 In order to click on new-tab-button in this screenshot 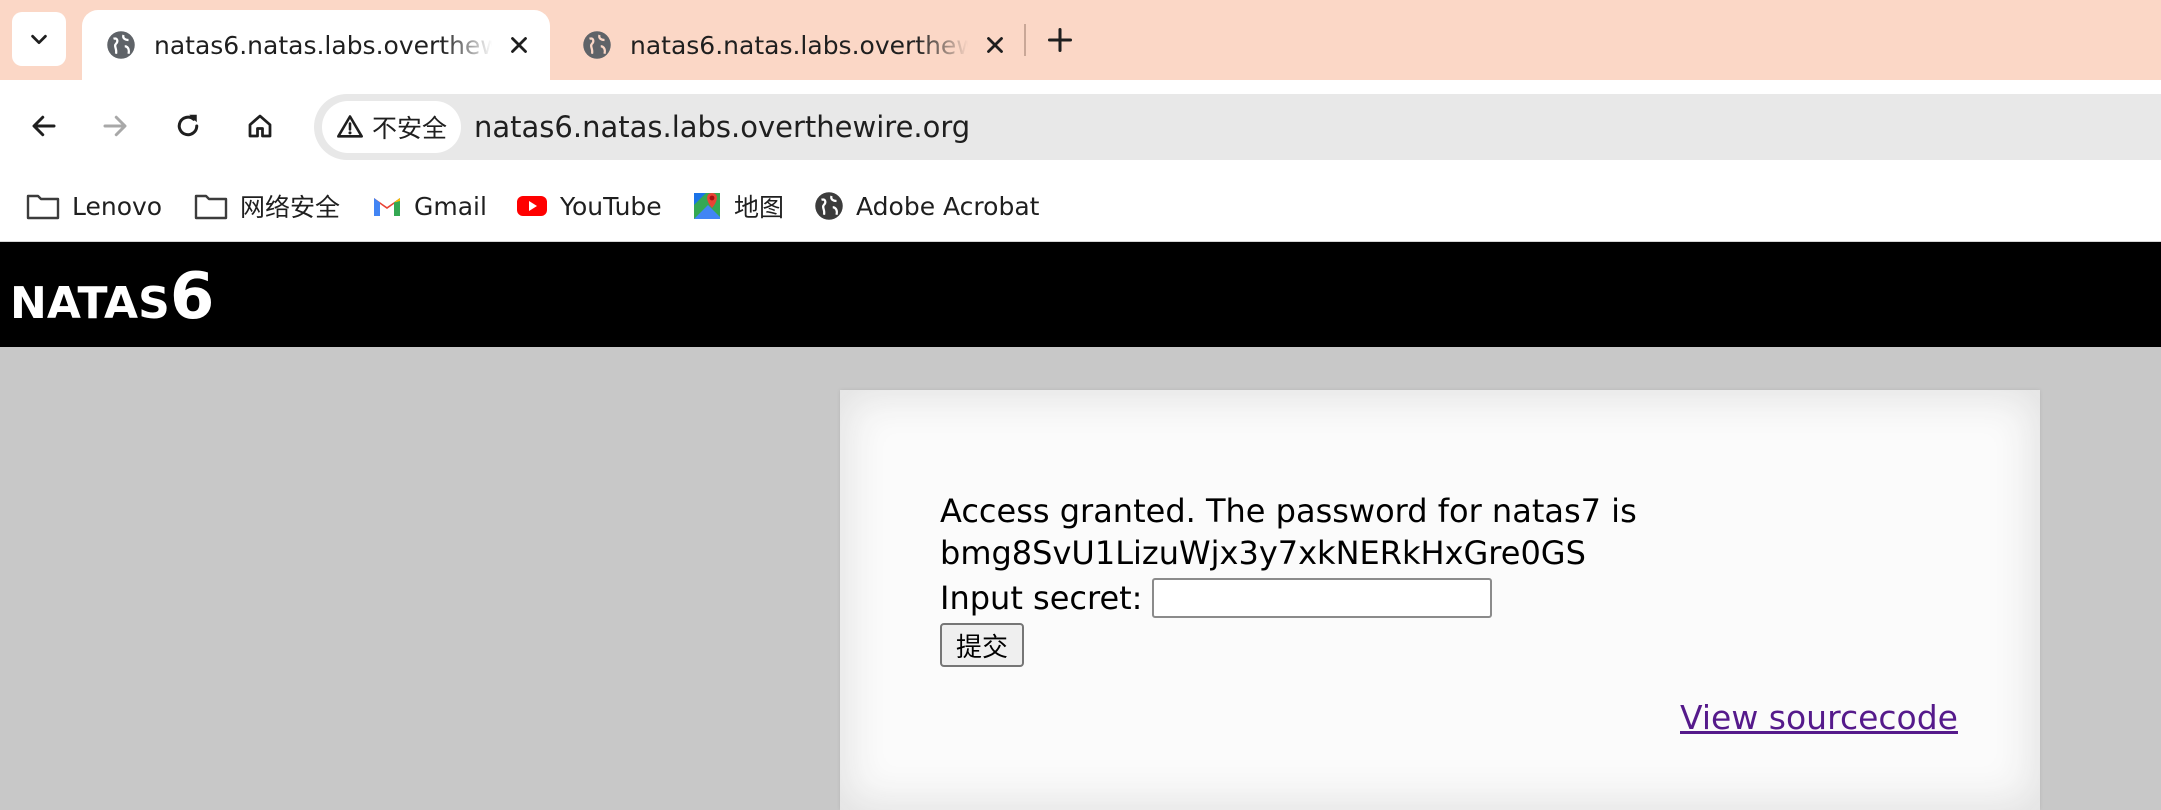, I will do `click(1060, 40)`.